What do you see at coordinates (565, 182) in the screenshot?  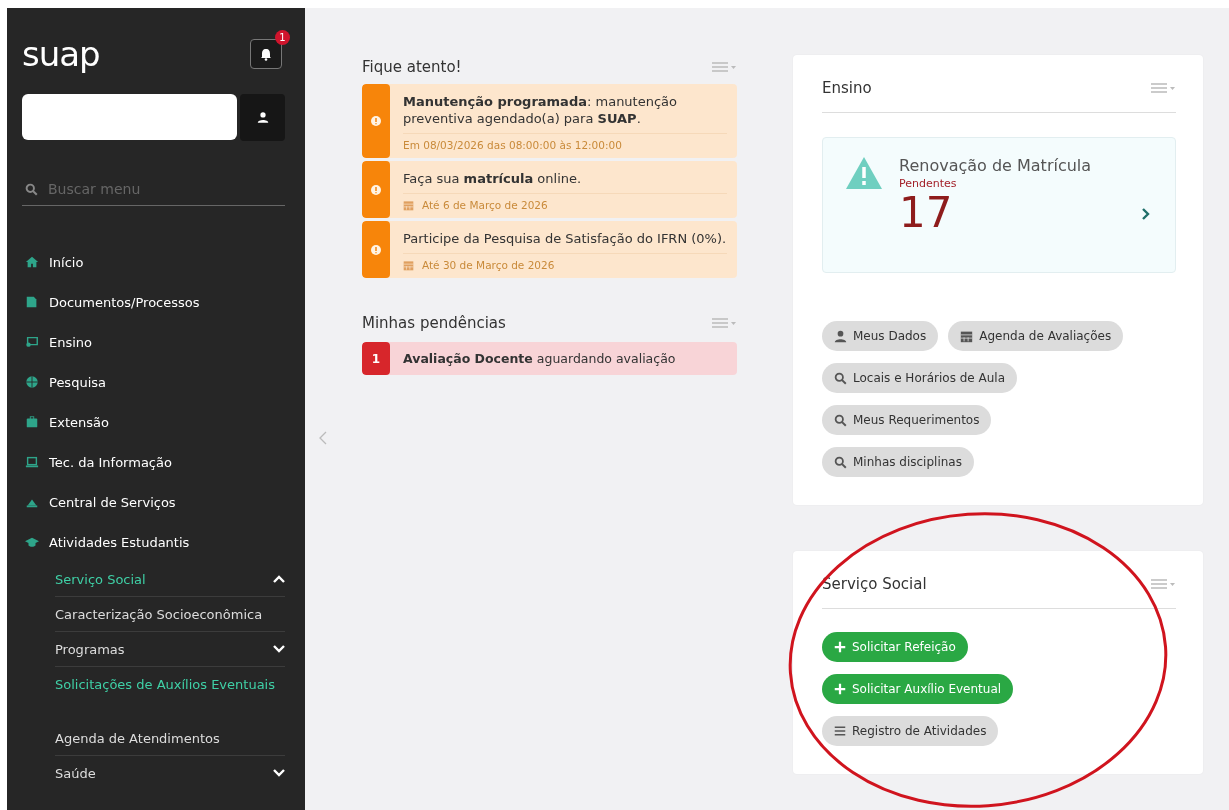 I see `alert-text: Faça sua matrícula online.` at bounding box center [565, 182].